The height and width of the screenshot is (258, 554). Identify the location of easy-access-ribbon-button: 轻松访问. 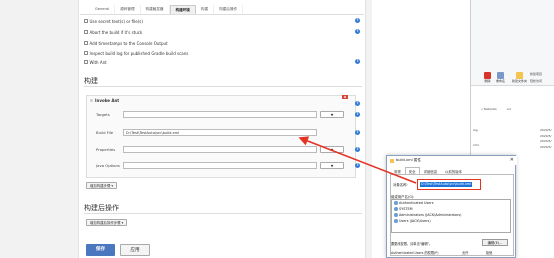
(536, 81).